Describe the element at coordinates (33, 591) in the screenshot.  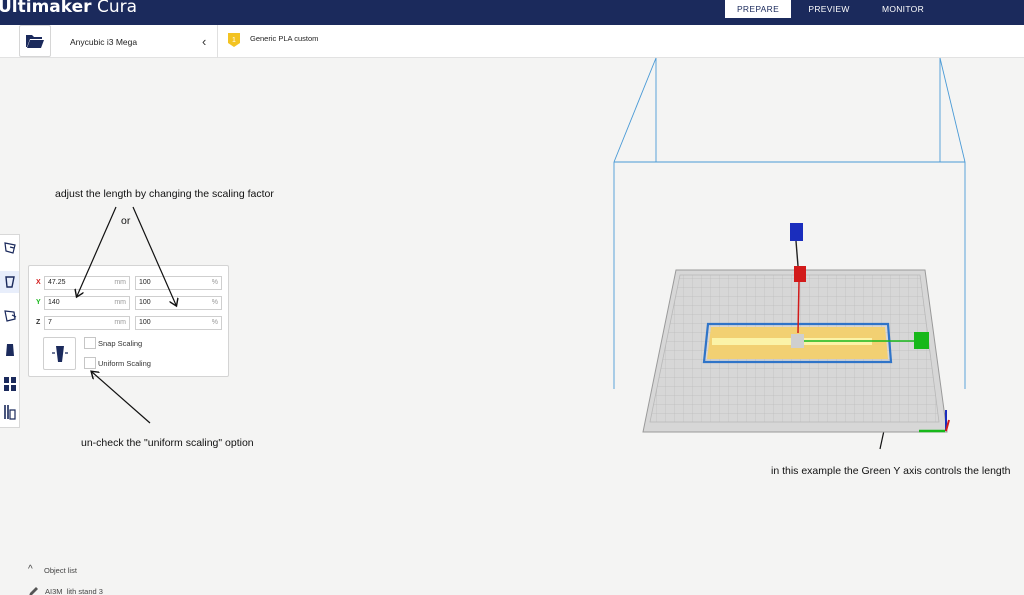
I see `pencil-icon` at that location.